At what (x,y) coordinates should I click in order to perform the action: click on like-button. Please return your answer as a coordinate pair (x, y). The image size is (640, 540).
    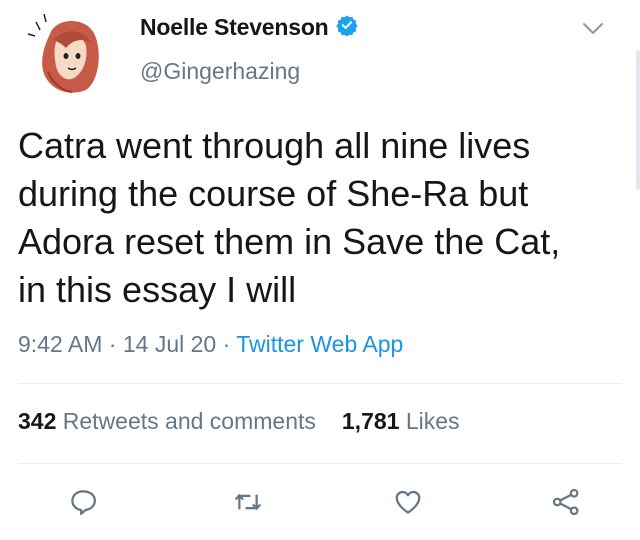
    Looking at the image, I should click on (408, 504).